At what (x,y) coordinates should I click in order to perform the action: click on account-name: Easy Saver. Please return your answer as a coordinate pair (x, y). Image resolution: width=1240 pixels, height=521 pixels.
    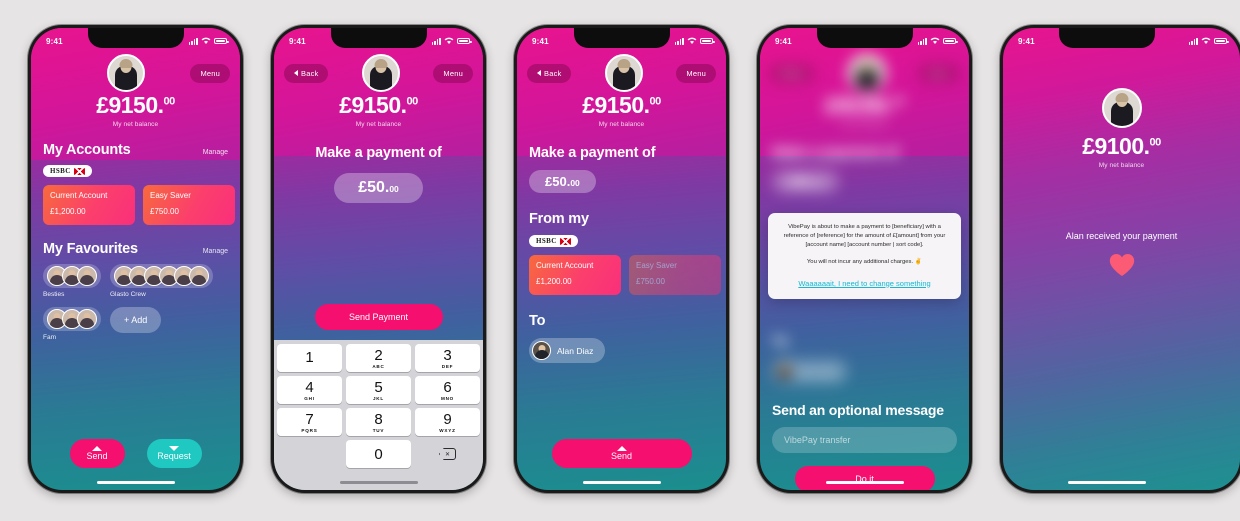
    Looking at the image, I should click on (656, 265).